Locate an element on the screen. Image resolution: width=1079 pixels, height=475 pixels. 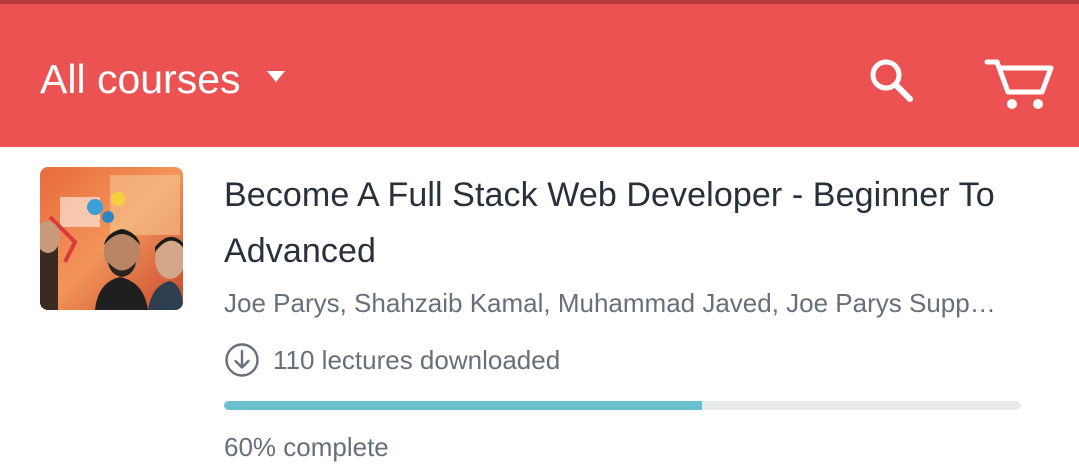
progress-bar is located at coordinates (622, 405).